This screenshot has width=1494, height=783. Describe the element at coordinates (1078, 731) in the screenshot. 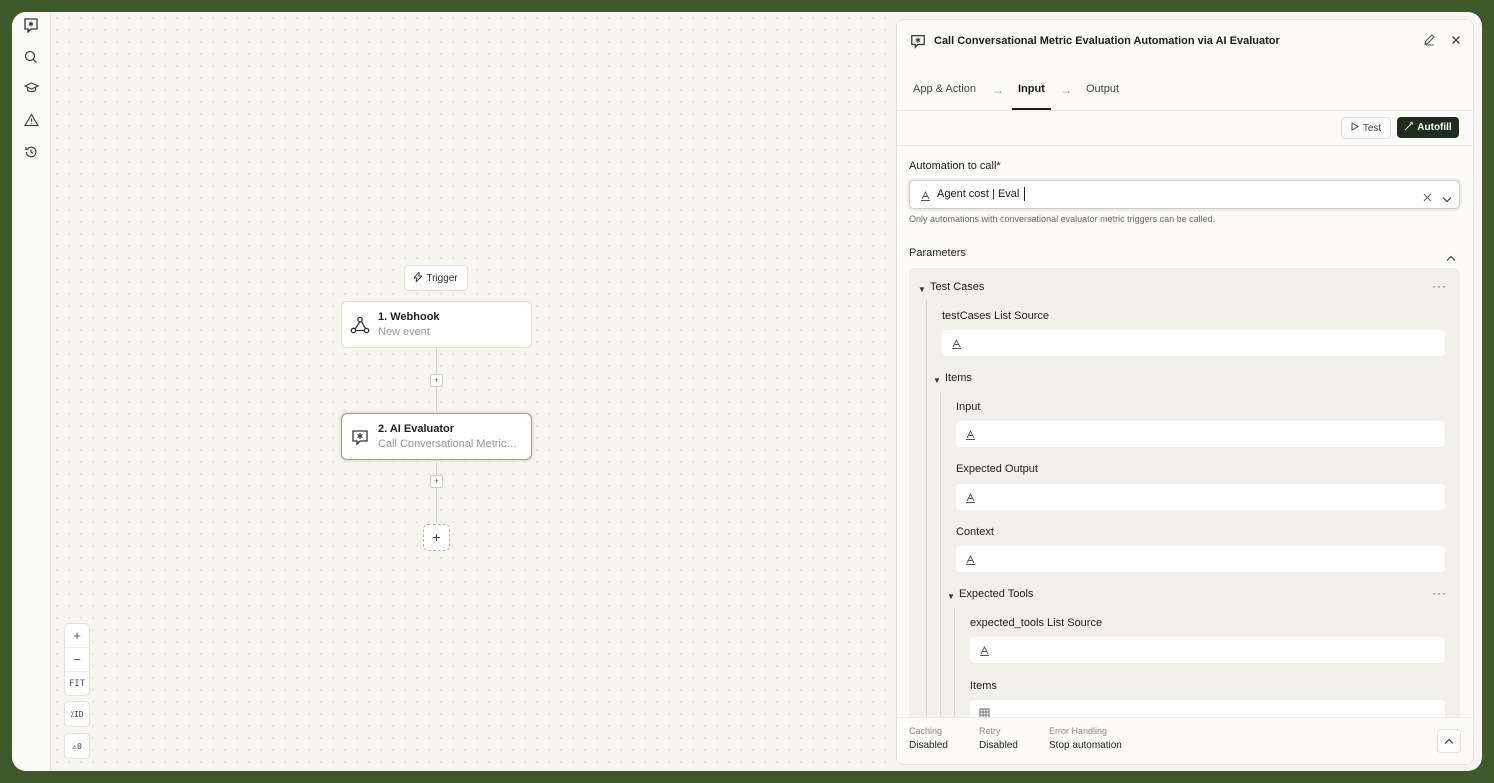

I see `error-key: Error Handling` at that location.